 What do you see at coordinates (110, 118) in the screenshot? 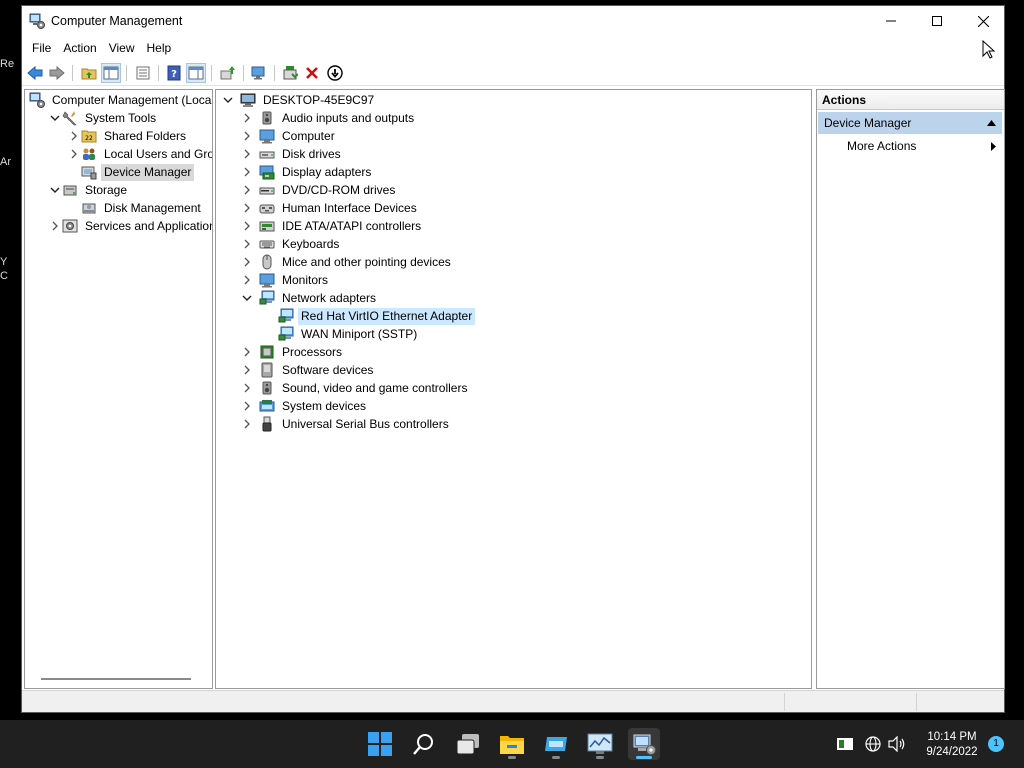
I see `console-tree-item: System Tools` at bounding box center [110, 118].